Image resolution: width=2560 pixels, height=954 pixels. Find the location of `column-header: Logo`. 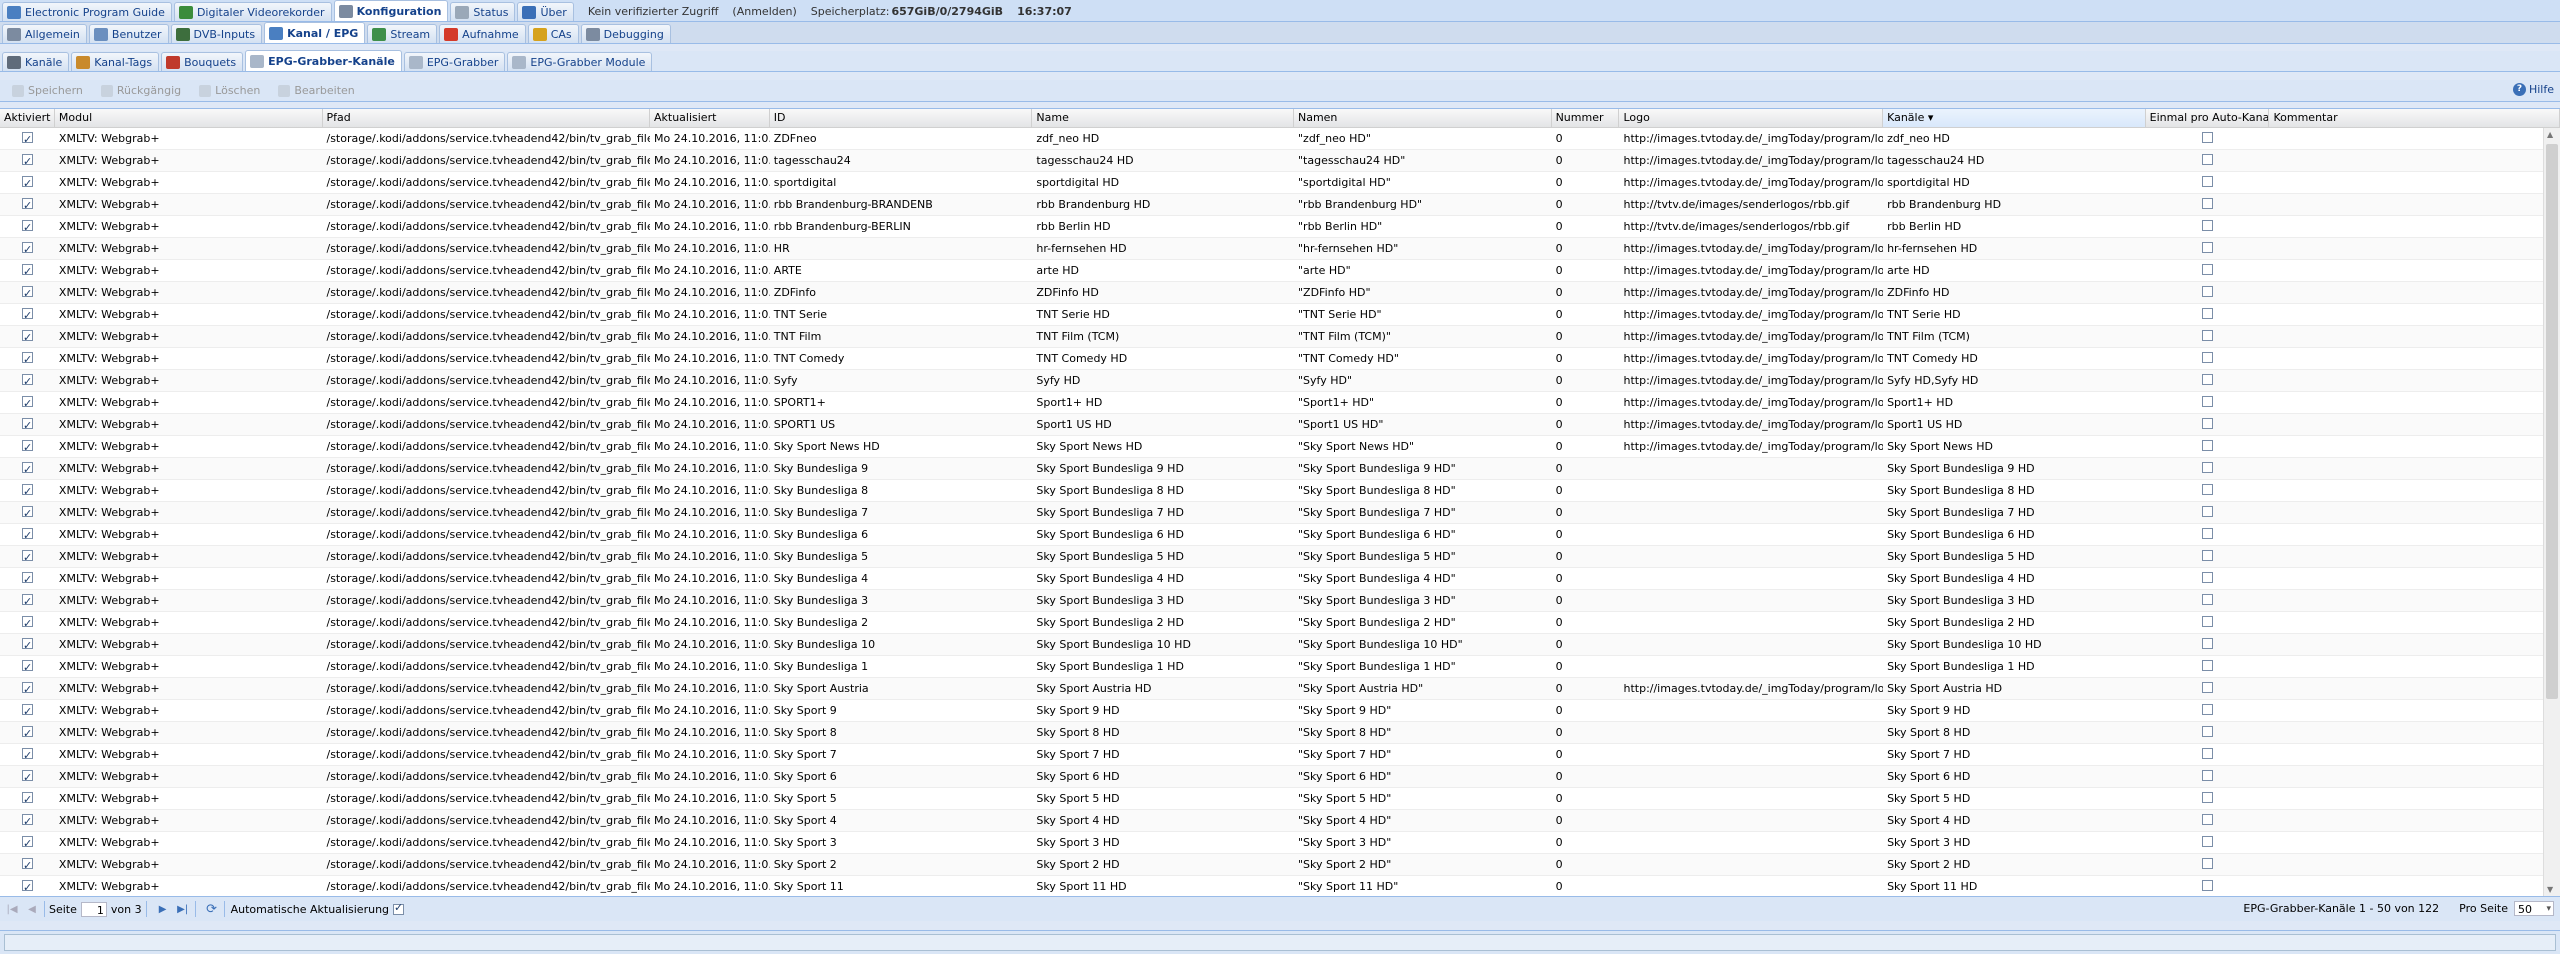

column-header: Logo is located at coordinates (1751, 118).